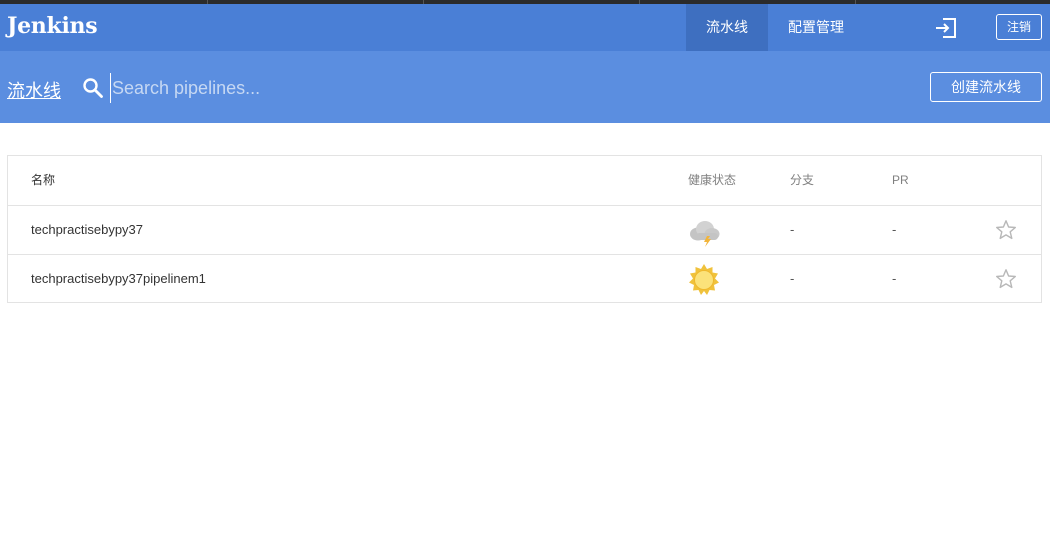 The image size is (1050, 549). I want to click on weather-storm-icon, so click(705, 234).